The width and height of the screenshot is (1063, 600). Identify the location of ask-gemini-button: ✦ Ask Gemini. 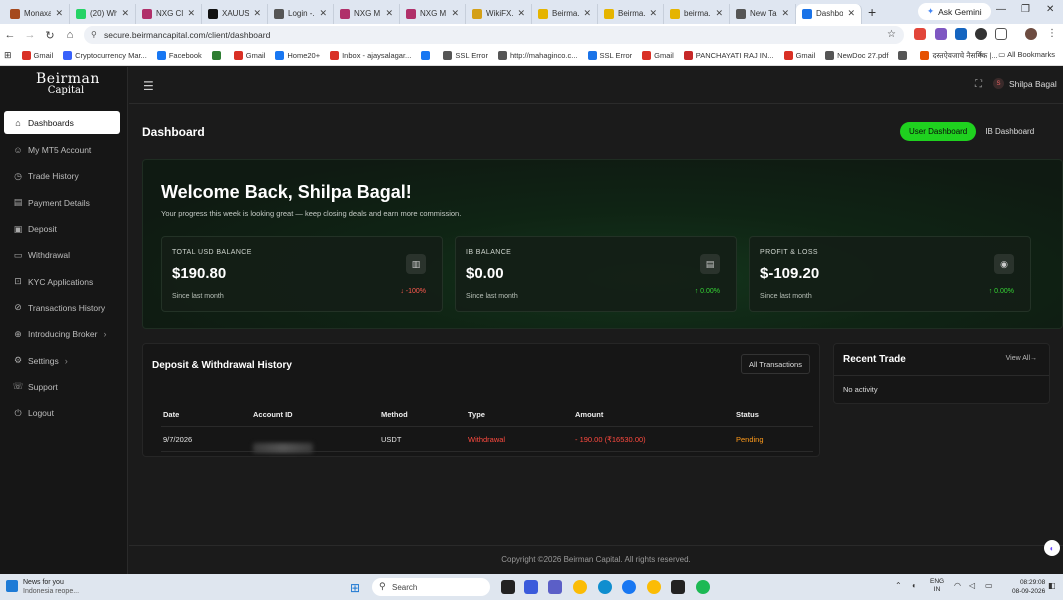
(954, 11).